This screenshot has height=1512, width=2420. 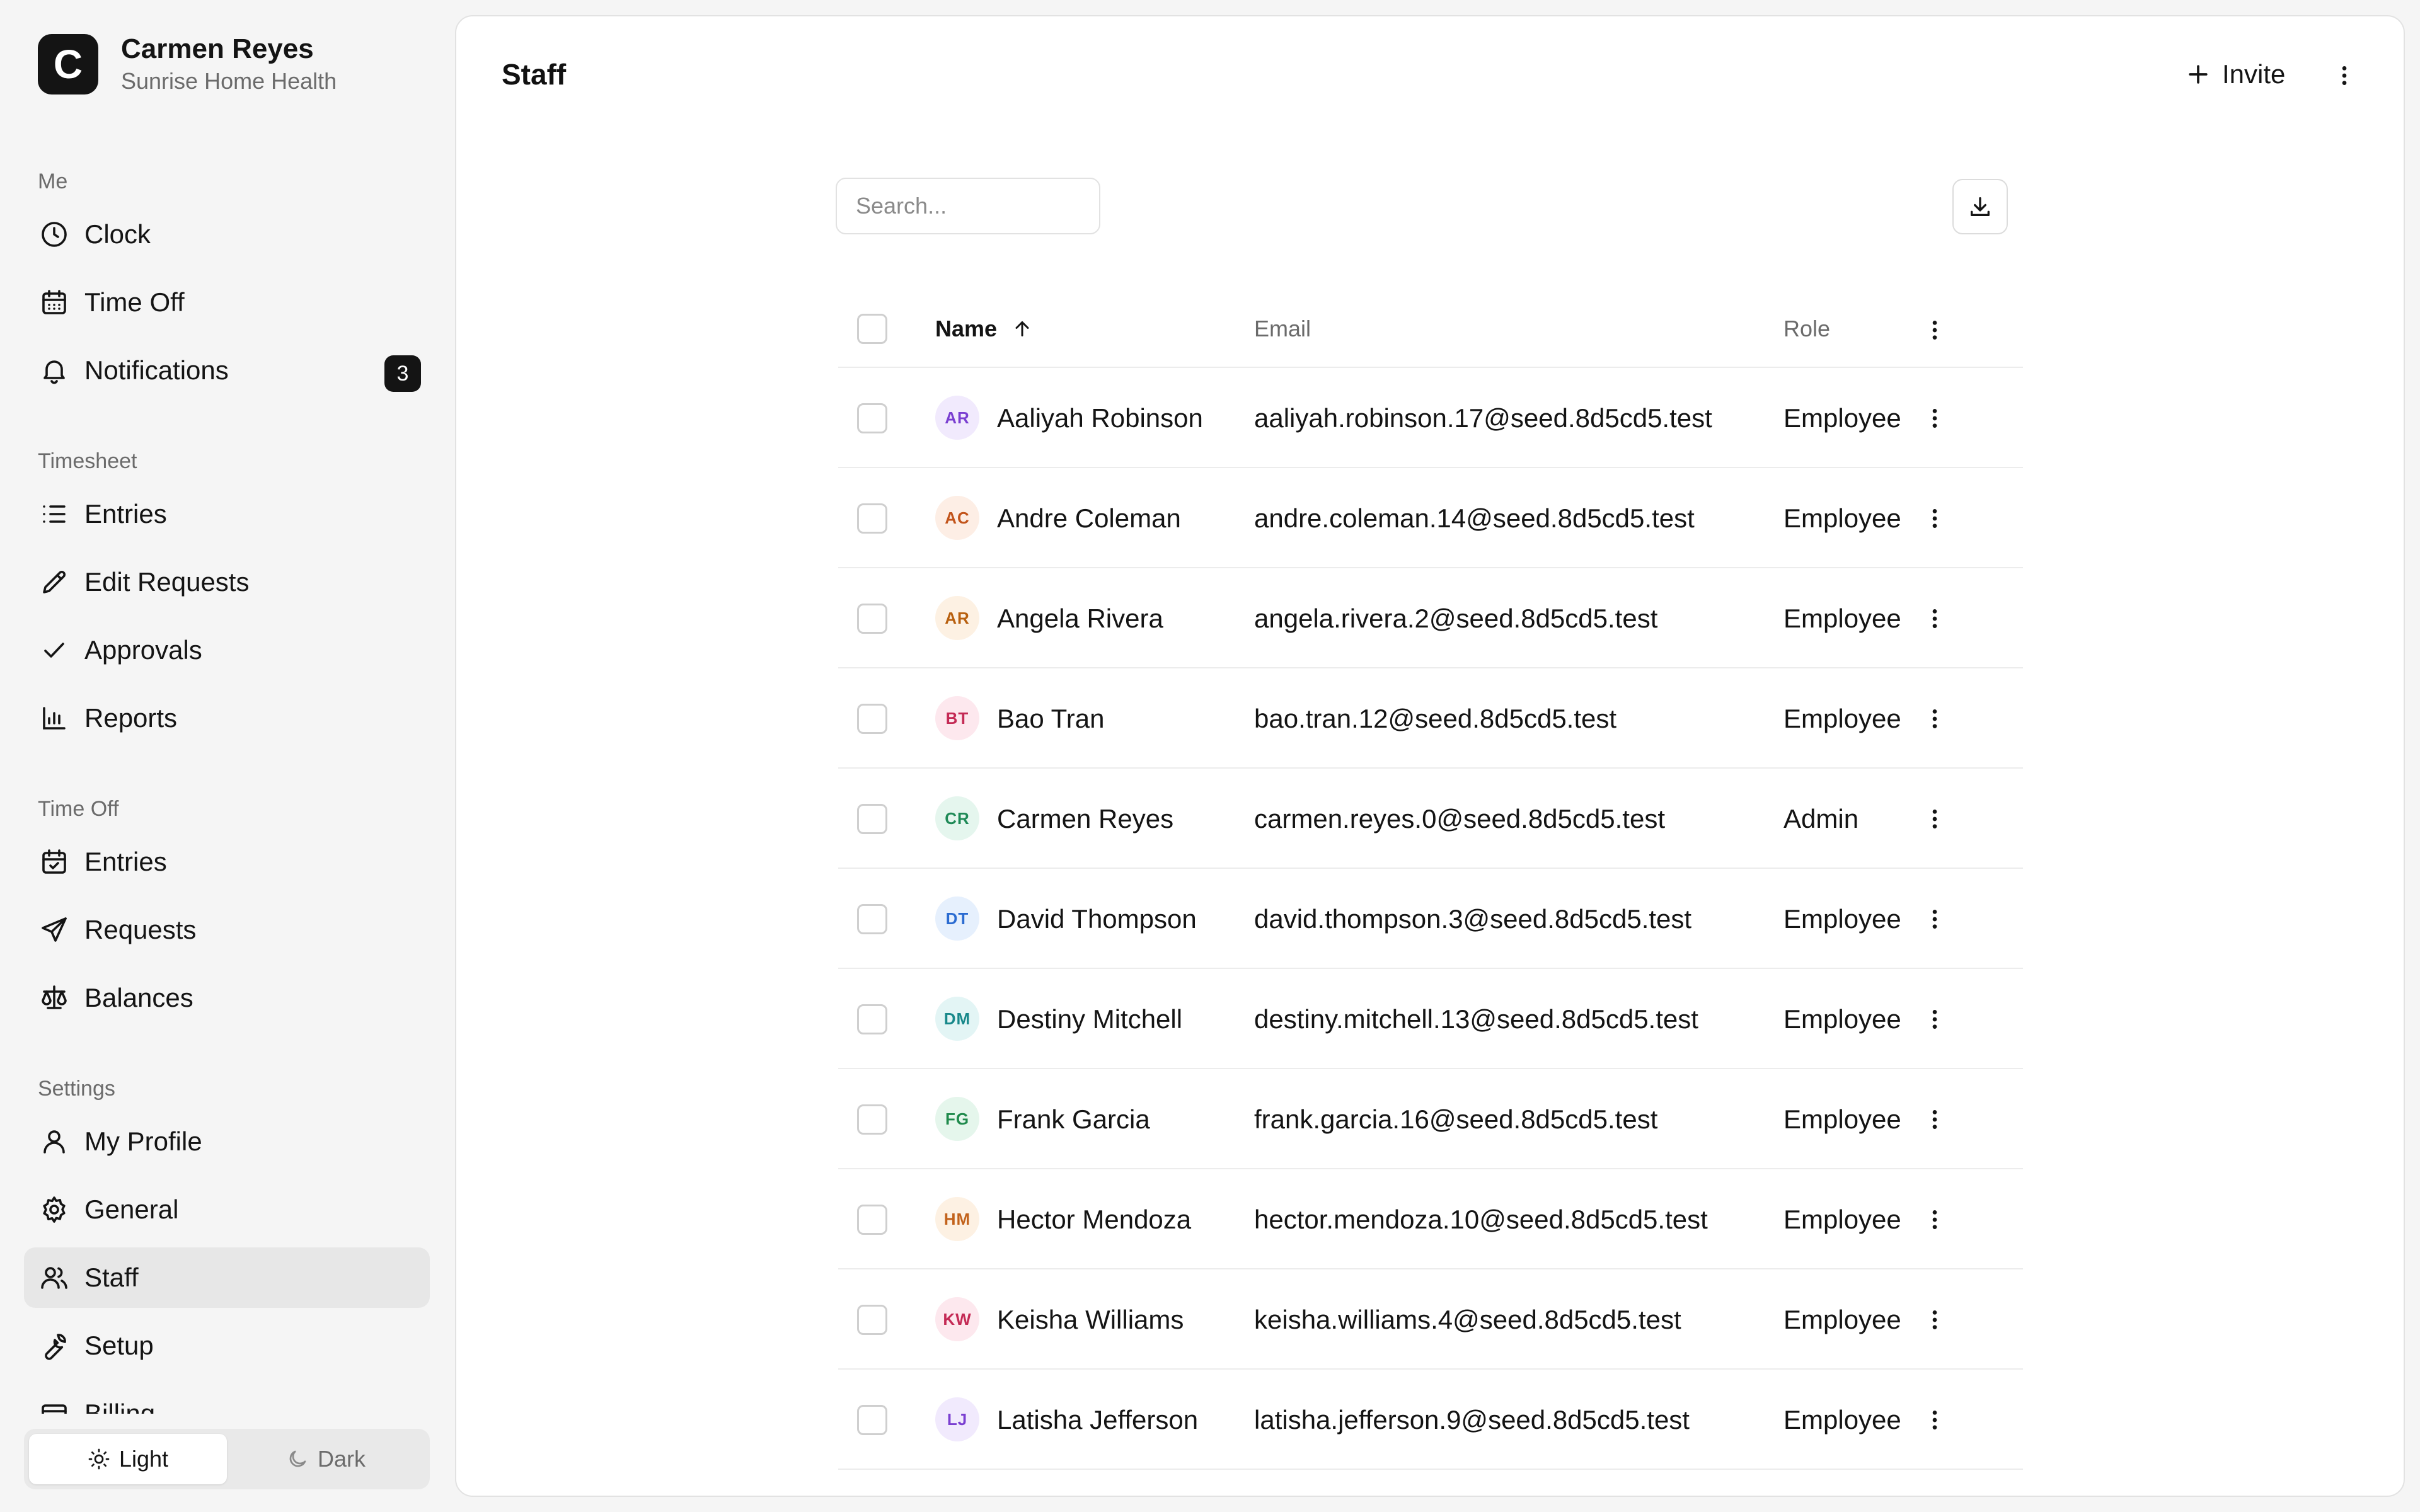 What do you see at coordinates (167, 582) in the screenshot?
I see `sidebar-item-label: Edit Requests` at bounding box center [167, 582].